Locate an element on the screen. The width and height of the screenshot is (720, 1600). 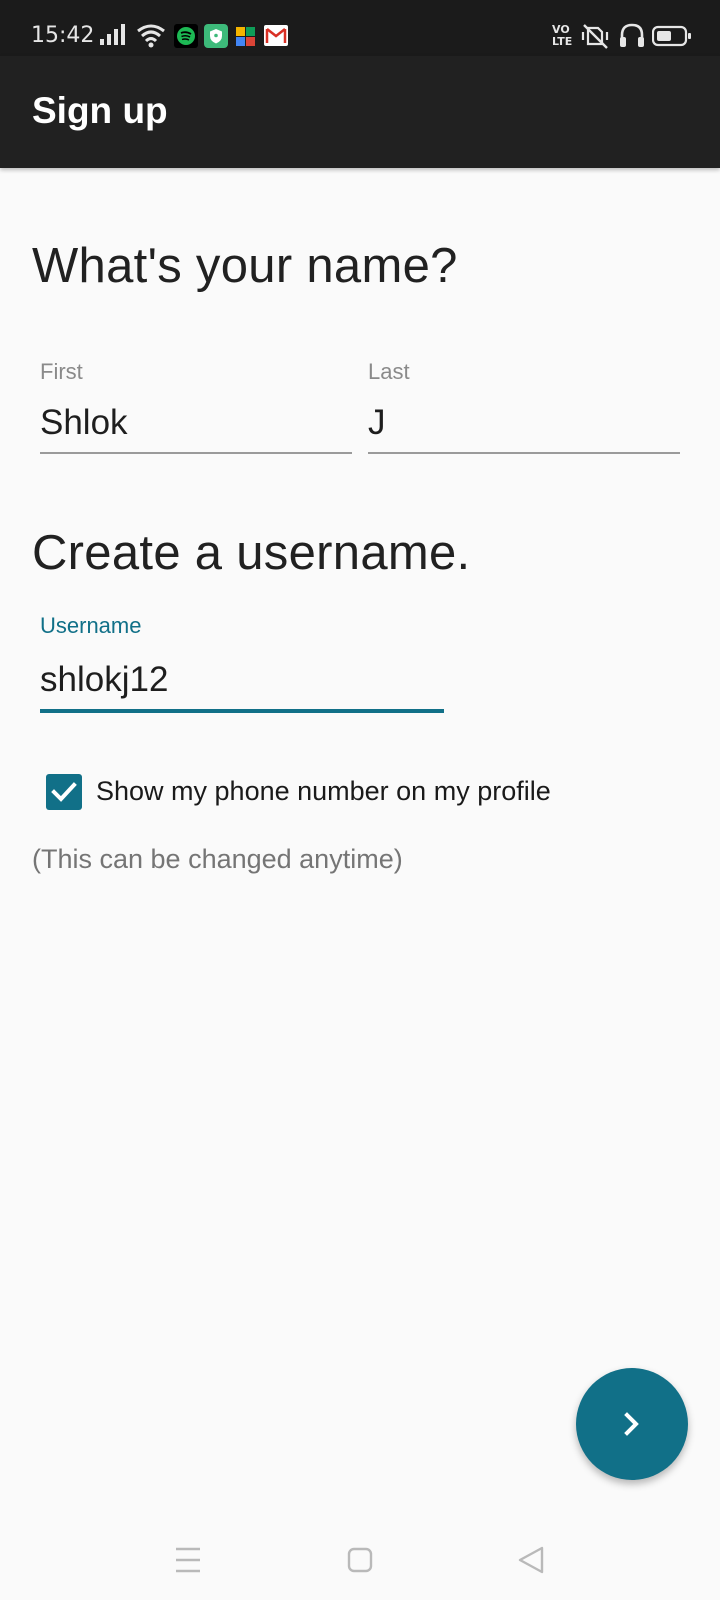
system-nav-bar is located at coordinates (360, 1560).